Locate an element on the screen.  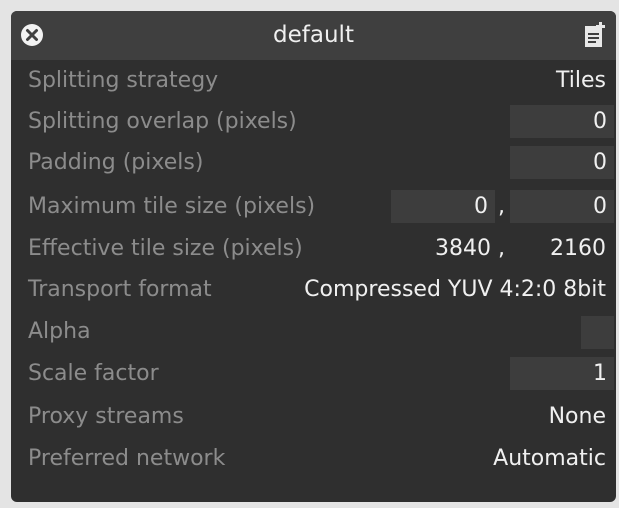
row-preferred-network: Preferred network Automatic is located at coordinates (313, 459).